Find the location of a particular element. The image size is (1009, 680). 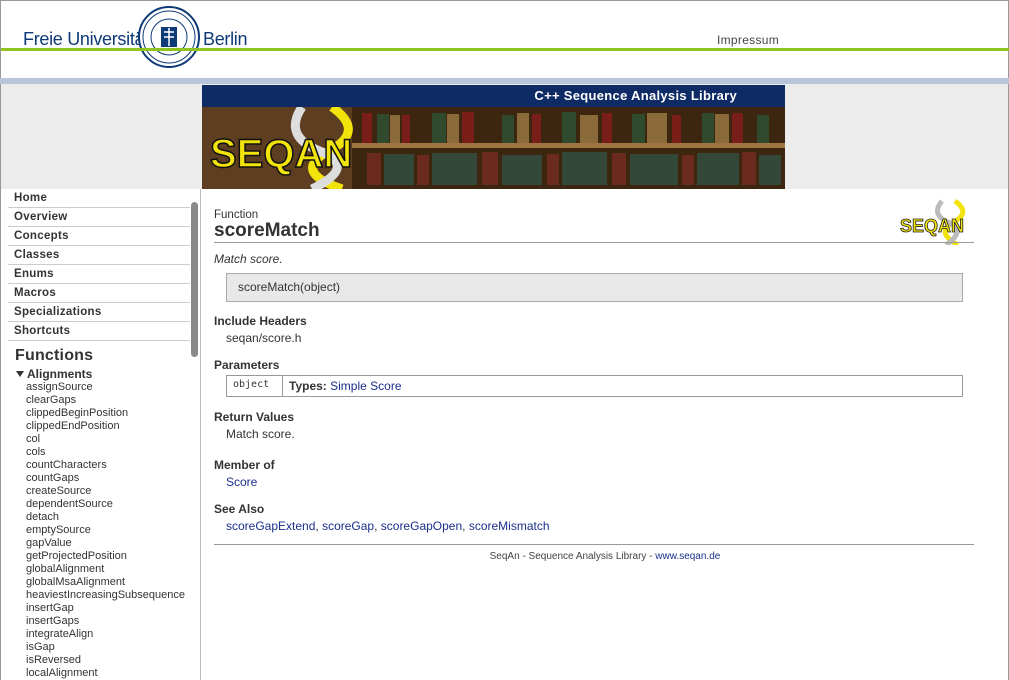

function-link: globalAlignment is located at coordinates (113, 569).